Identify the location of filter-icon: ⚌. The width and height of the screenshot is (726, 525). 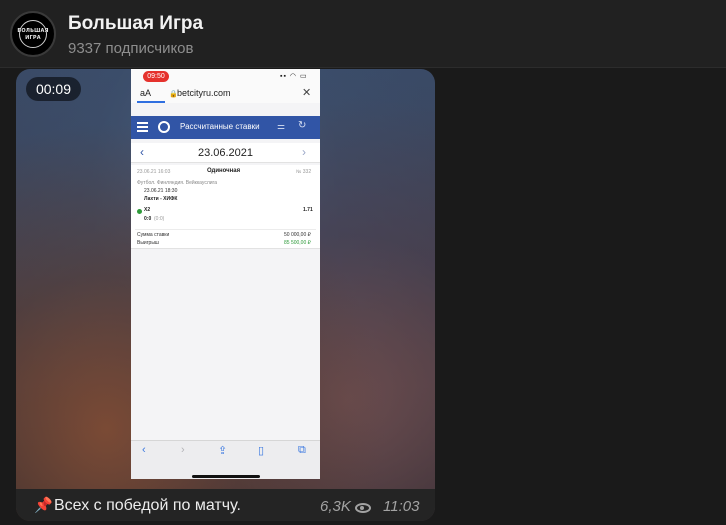
(281, 126).